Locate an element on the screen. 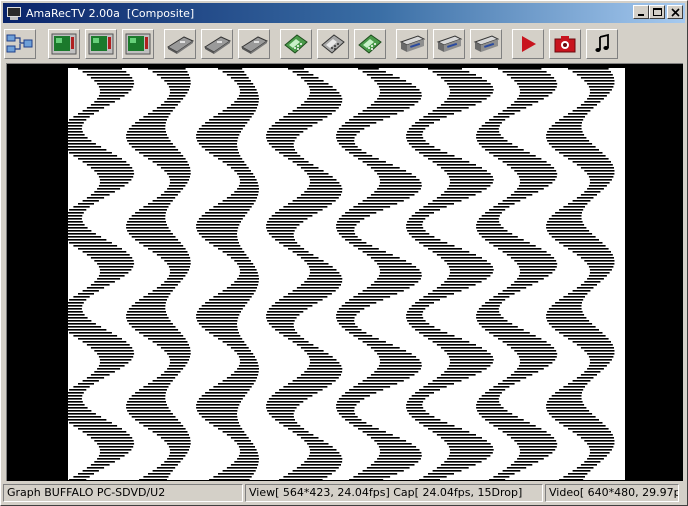 Image resolution: width=688 pixels, height=506 pixels. camera-icon is located at coordinates (565, 44).